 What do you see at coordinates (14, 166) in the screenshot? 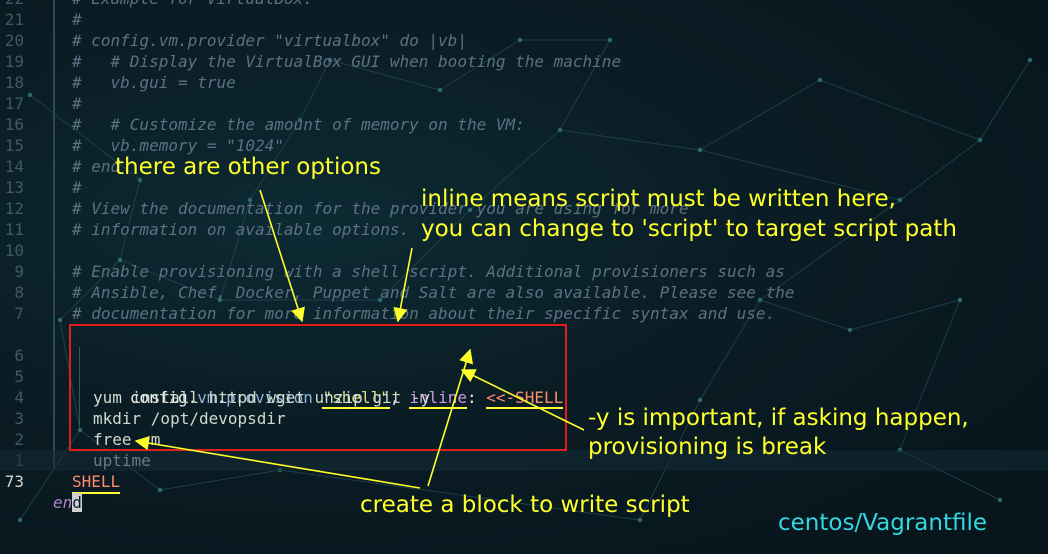
I see `line-number: 14` at bounding box center [14, 166].